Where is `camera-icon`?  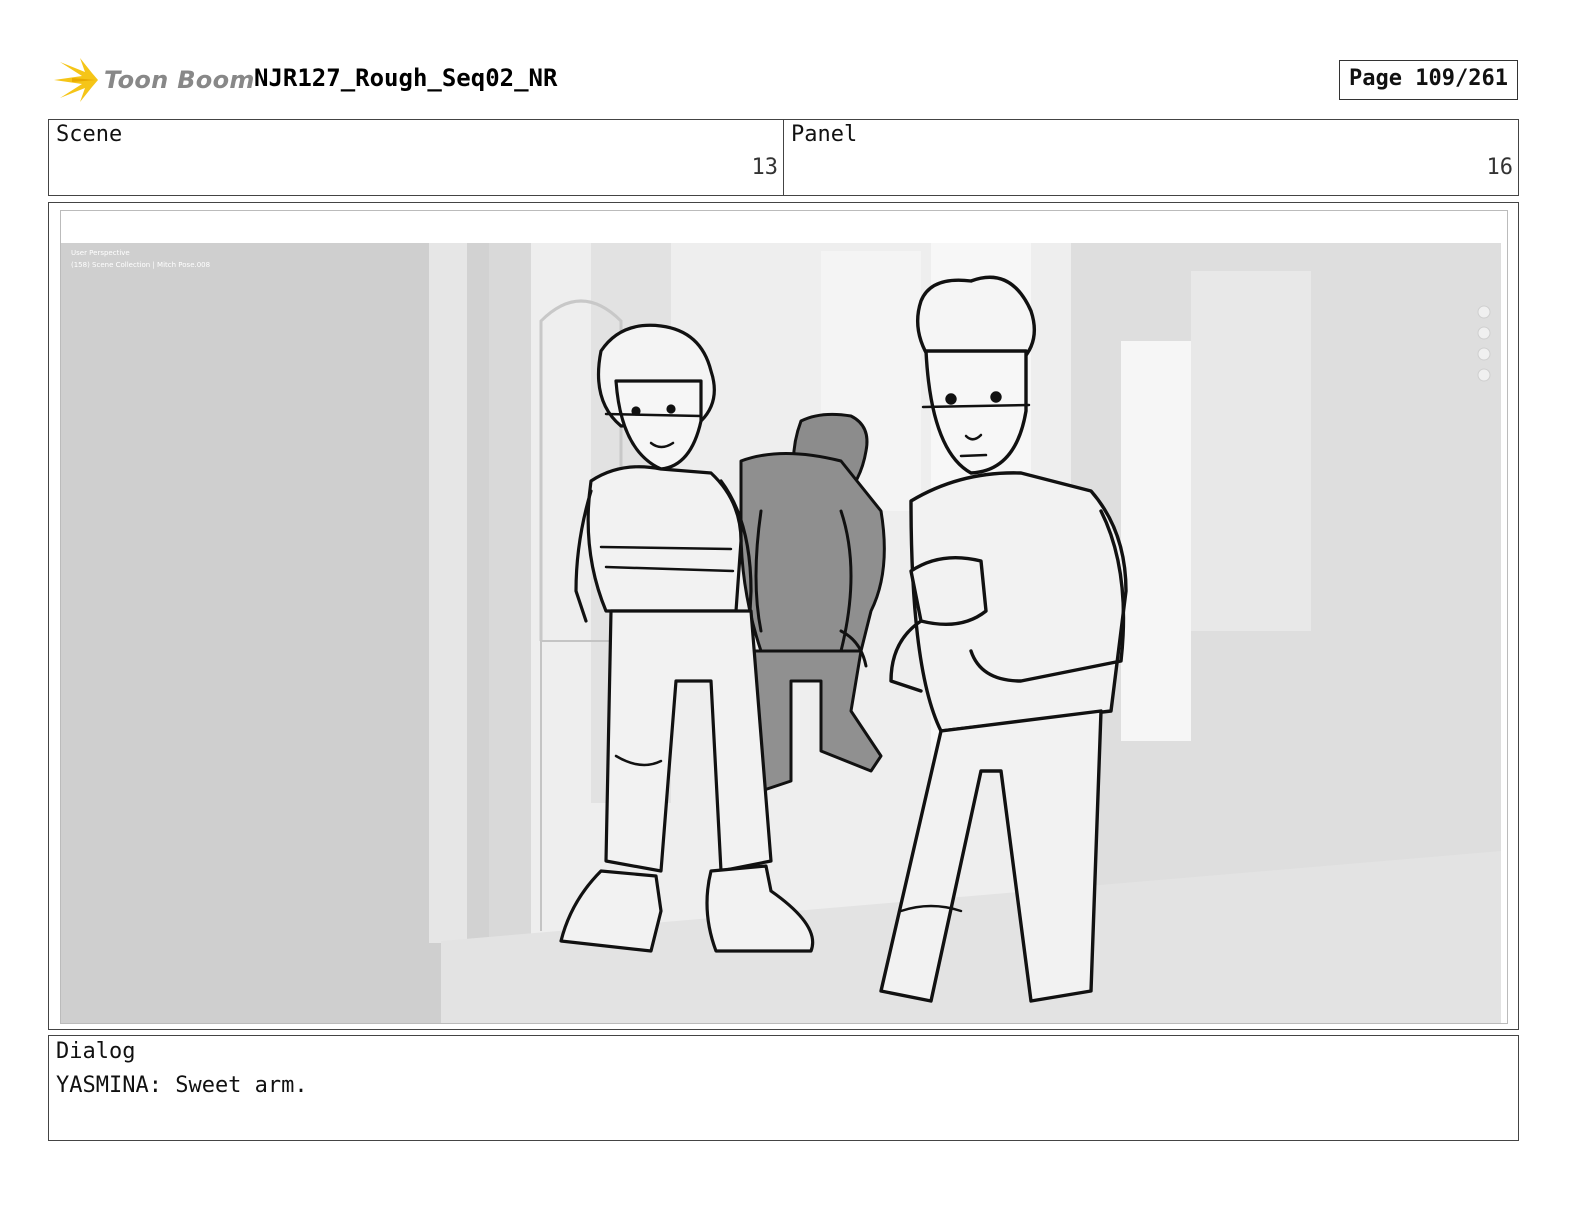
camera-icon is located at coordinates (1484, 354).